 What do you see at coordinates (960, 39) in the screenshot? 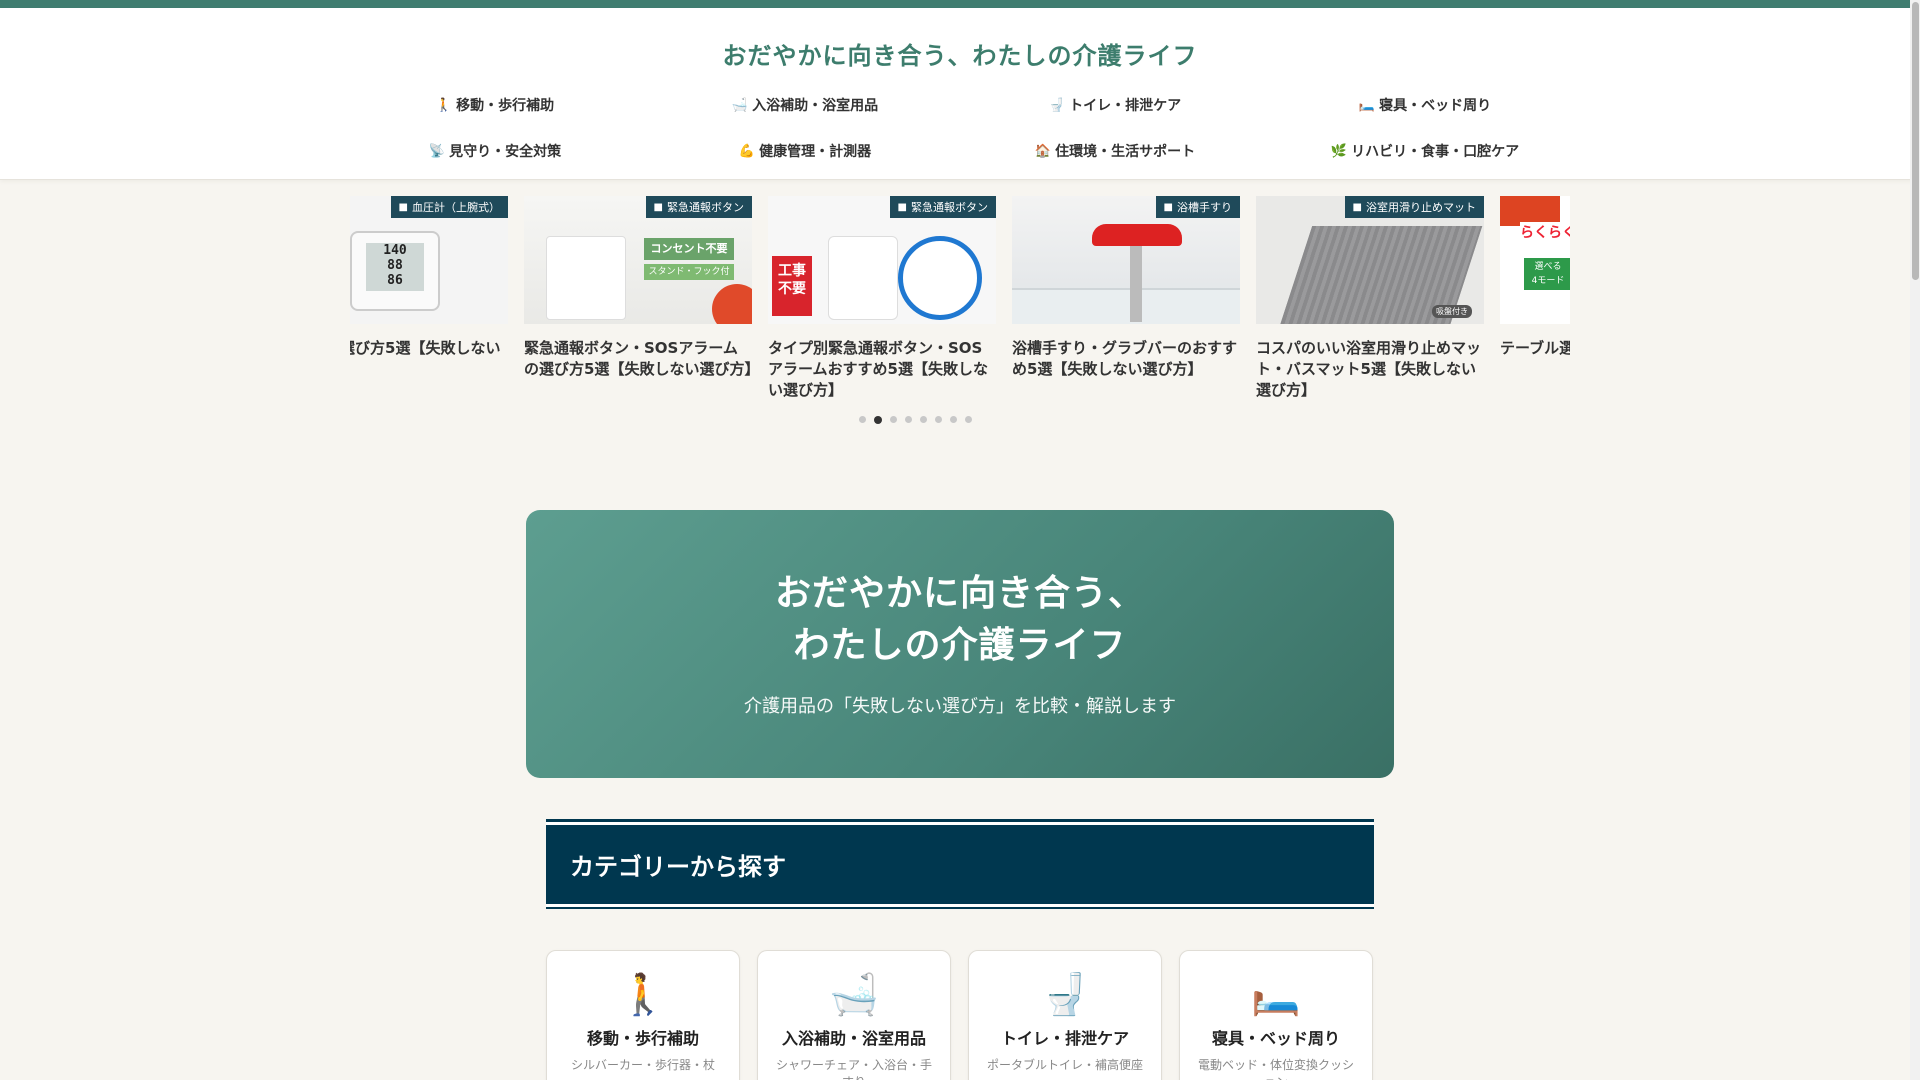
I see `site-title: おだやかに向き合う、わたしの介護ライフ` at bounding box center [960, 39].